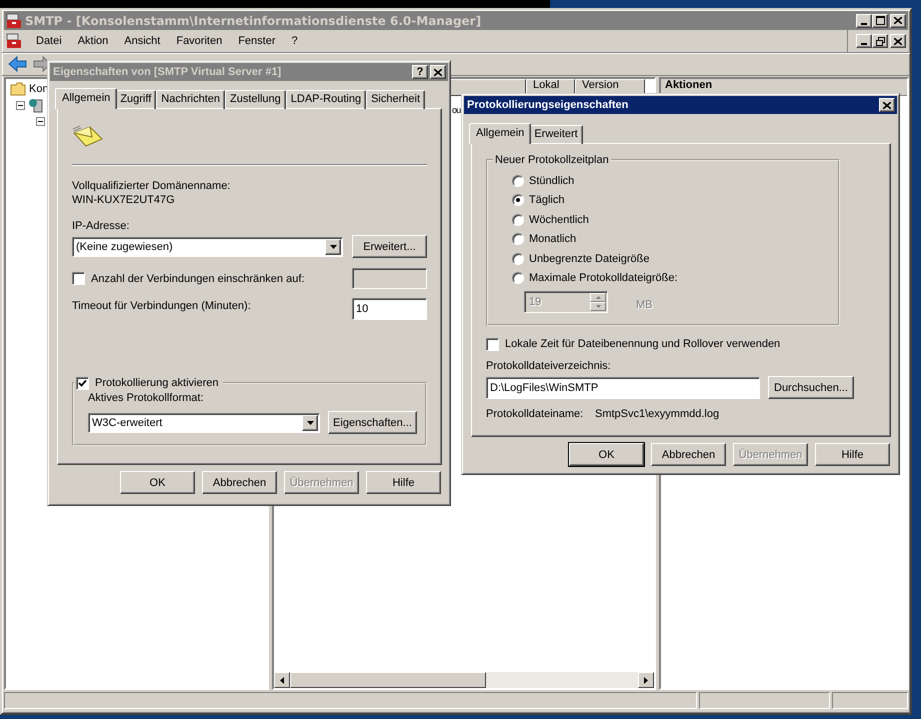 This screenshot has height=719, width=921. What do you see at coordinates (295, 41) in the screenshot?
I see `menu-item: ?` at bounding box center [295, 41].